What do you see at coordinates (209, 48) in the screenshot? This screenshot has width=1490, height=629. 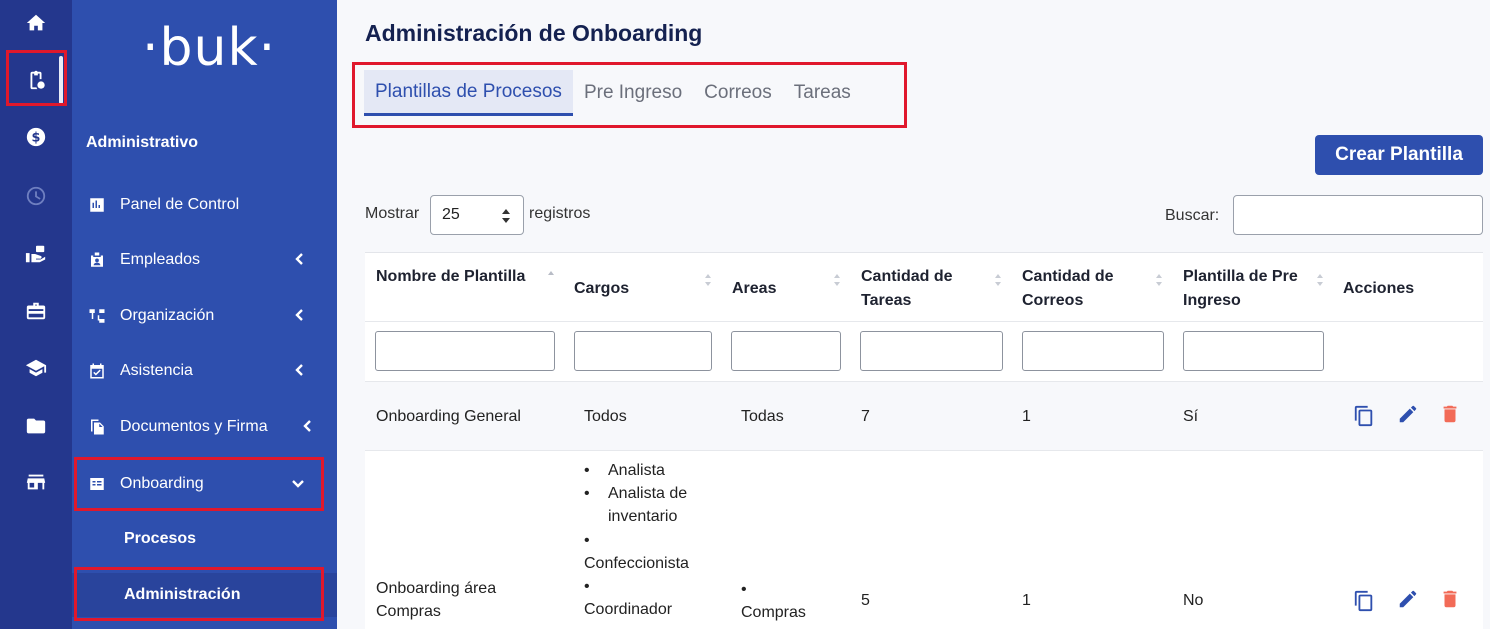 I see `buk-logo: ·buk·` at bounding box center [209, 48].